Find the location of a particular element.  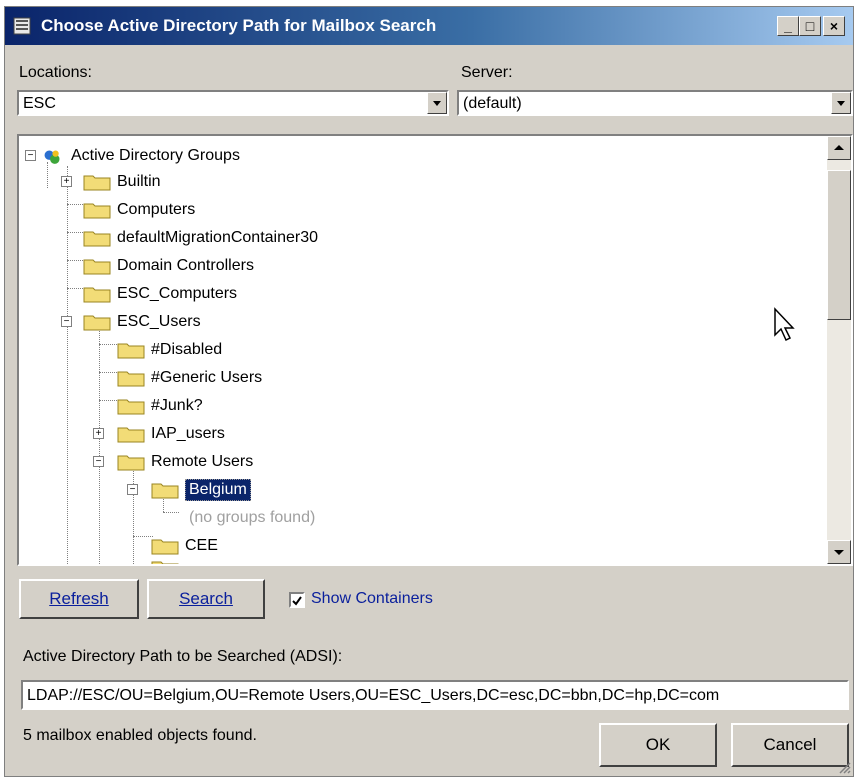

server-dropdown: (default) is located at coordinates (655, 103).